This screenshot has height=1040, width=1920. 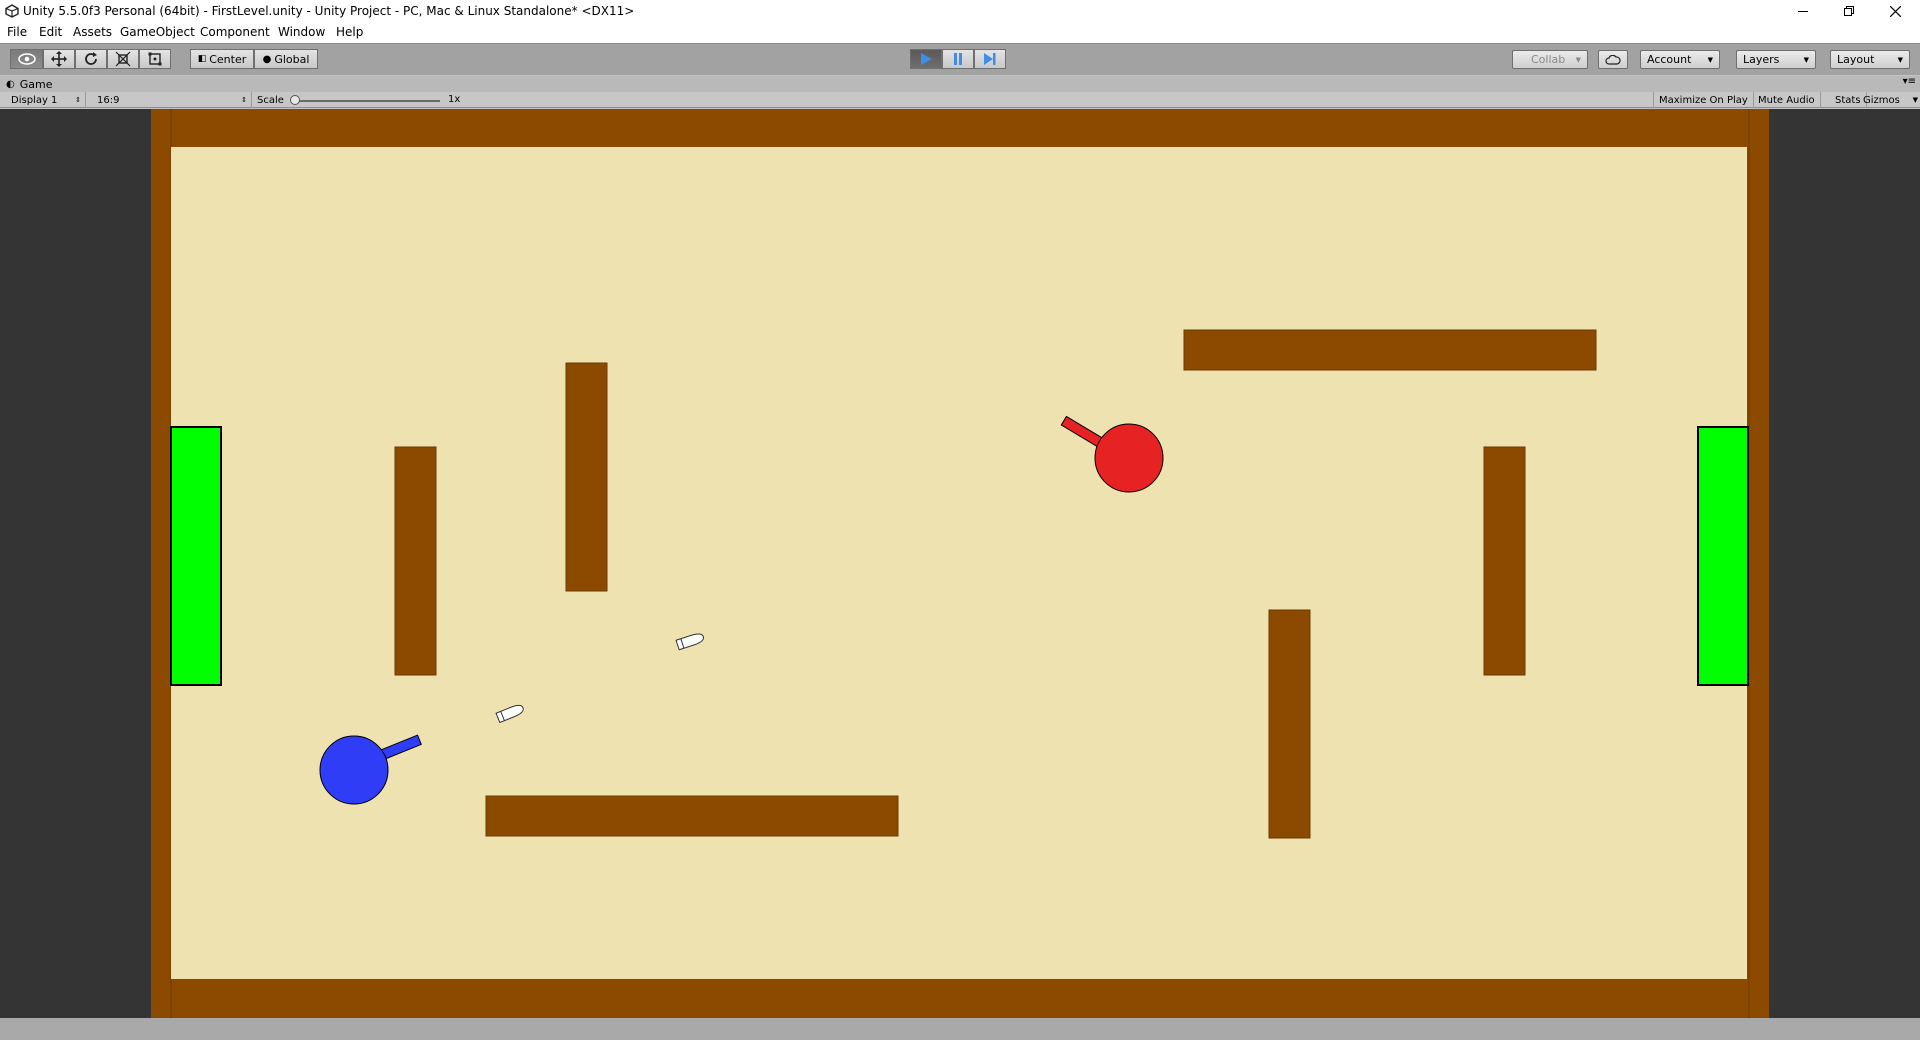 What do you see at coordinates (91, 59) in the screenshot?
I see `rotate-icon` at bounding box center [91, 59].